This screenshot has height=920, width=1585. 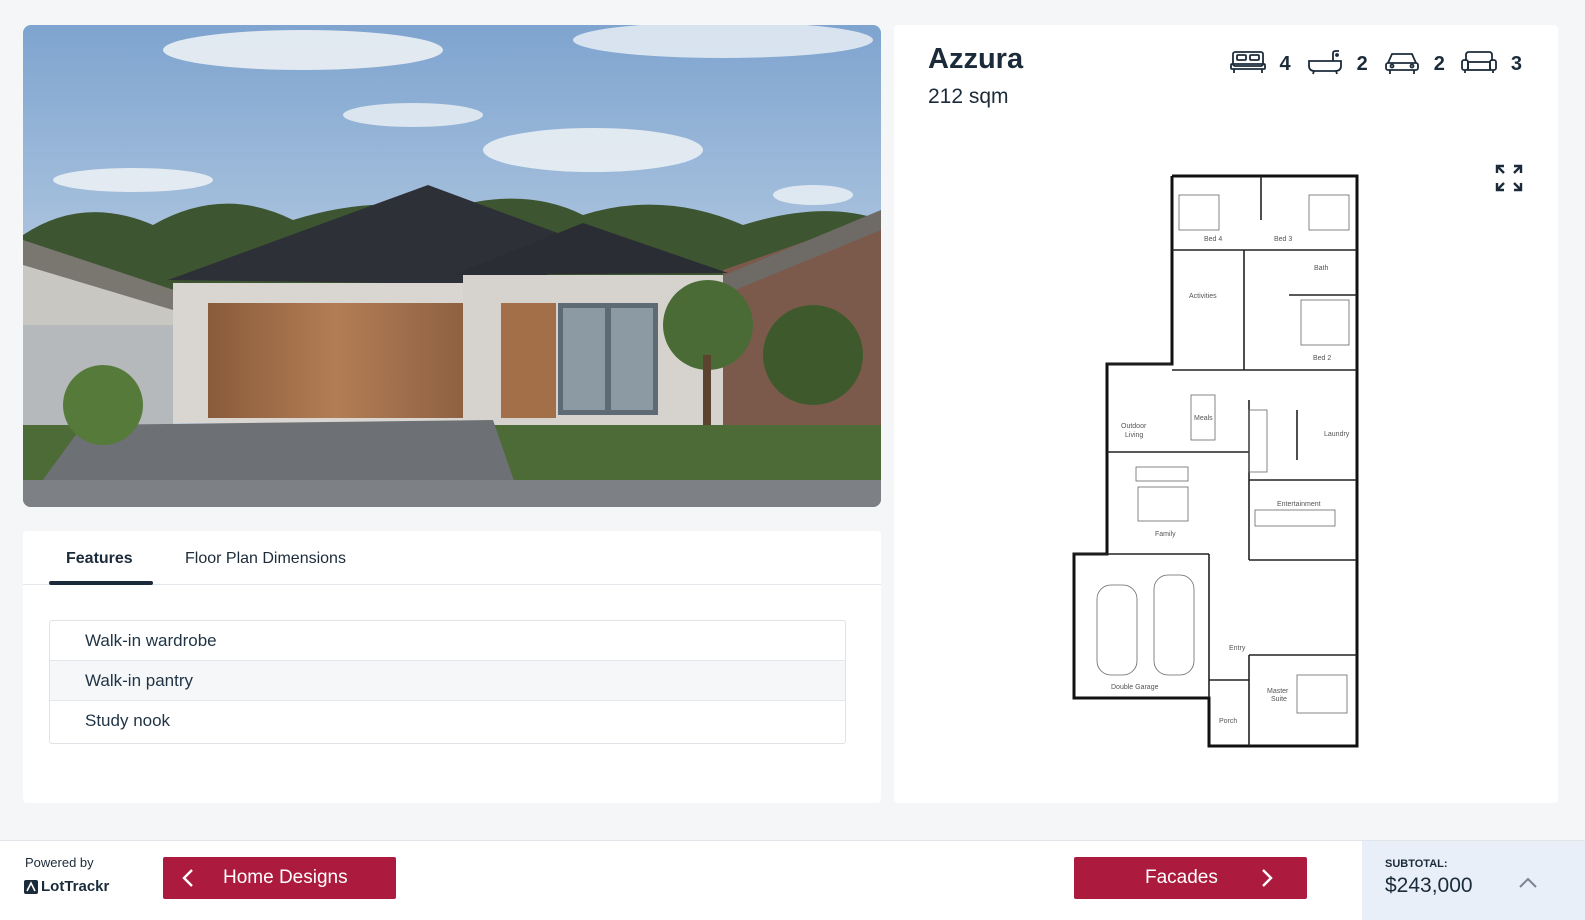 I want to click on home-name: Azzura, so click(x=976, y=59).